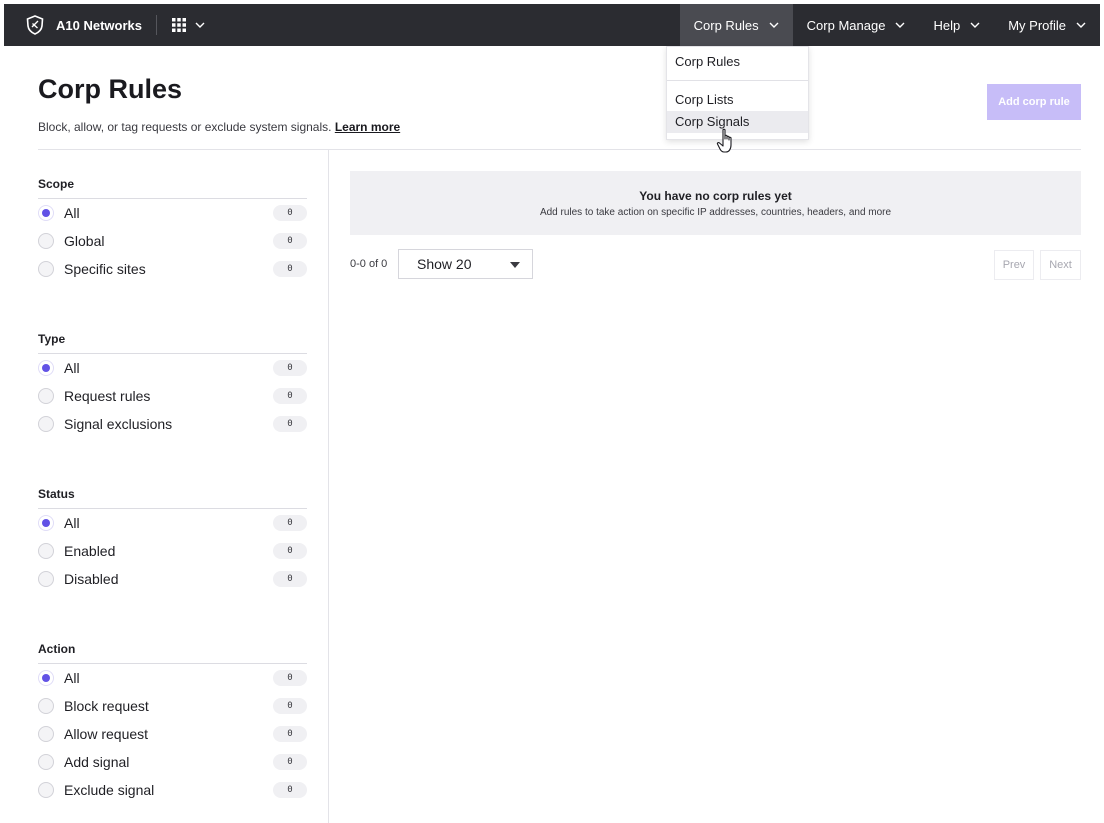  Describe the element at coordinates (172, 706) in the screenshot. I see `filter-option-action-block-request: Block request 0` at that location.